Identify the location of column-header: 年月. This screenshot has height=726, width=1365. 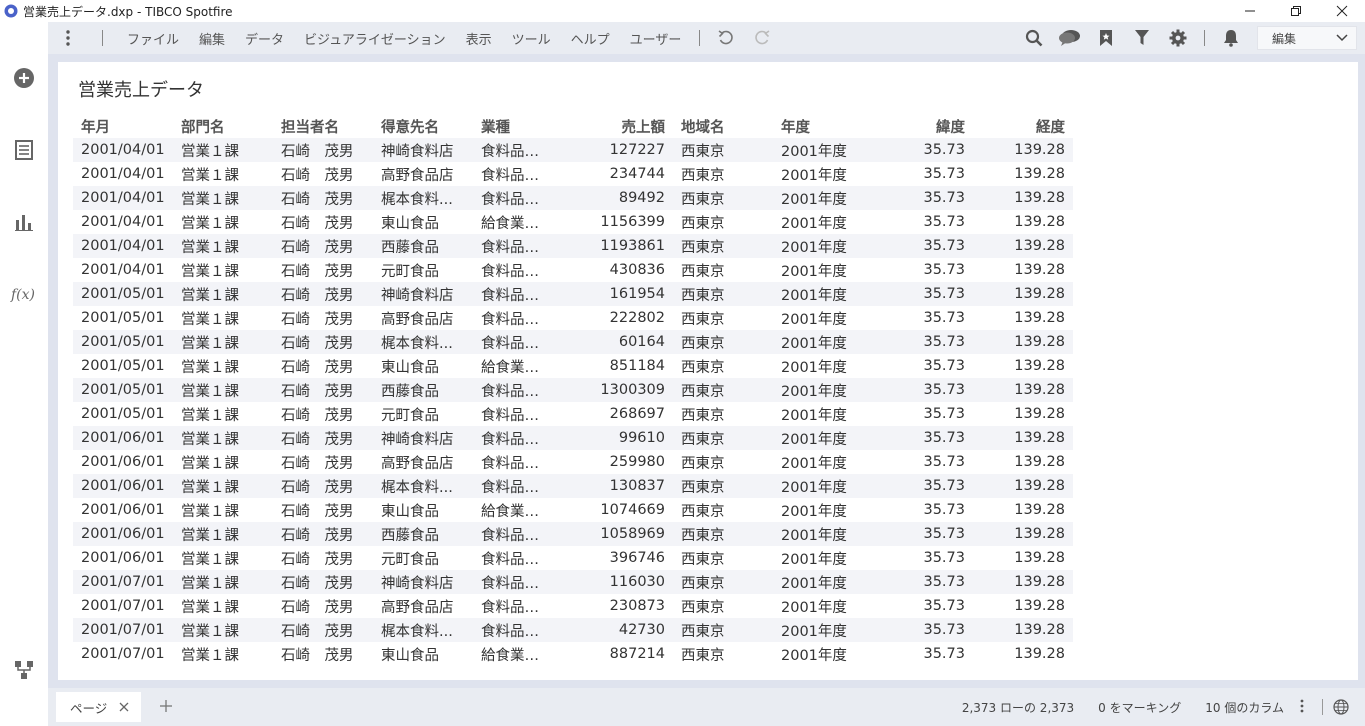
(123, 126).